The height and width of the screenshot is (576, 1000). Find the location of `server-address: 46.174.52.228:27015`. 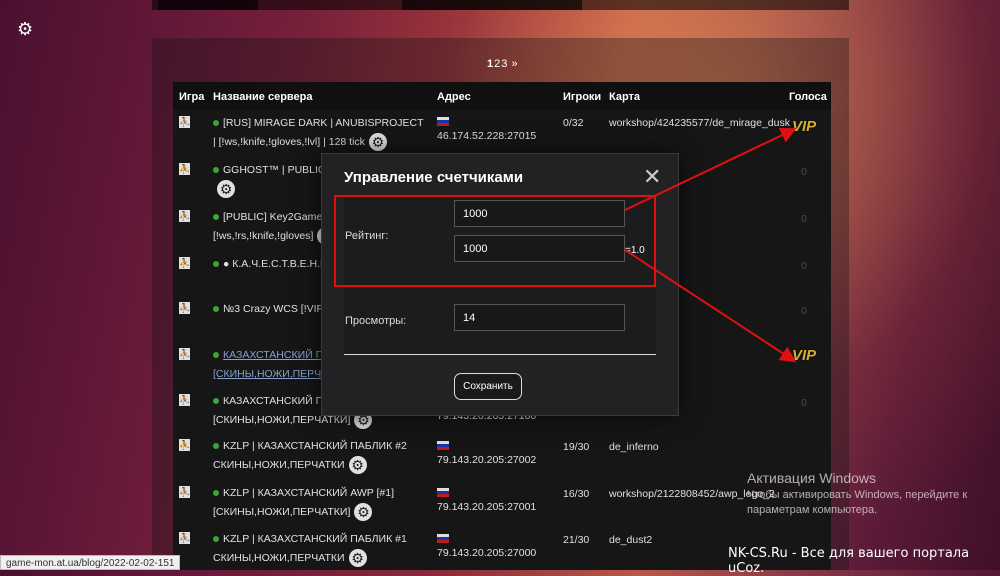

server-address: 46.174.52.228:27015 is located at coordinates (487, 136).